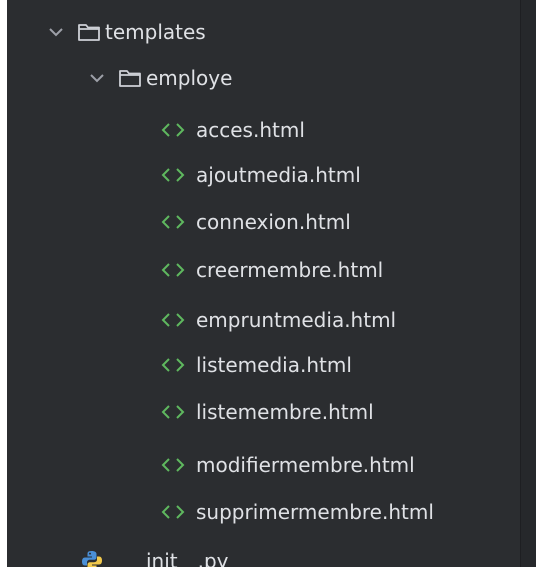  I want to click on file-label: modifiermembre.html, so click(305, 465).